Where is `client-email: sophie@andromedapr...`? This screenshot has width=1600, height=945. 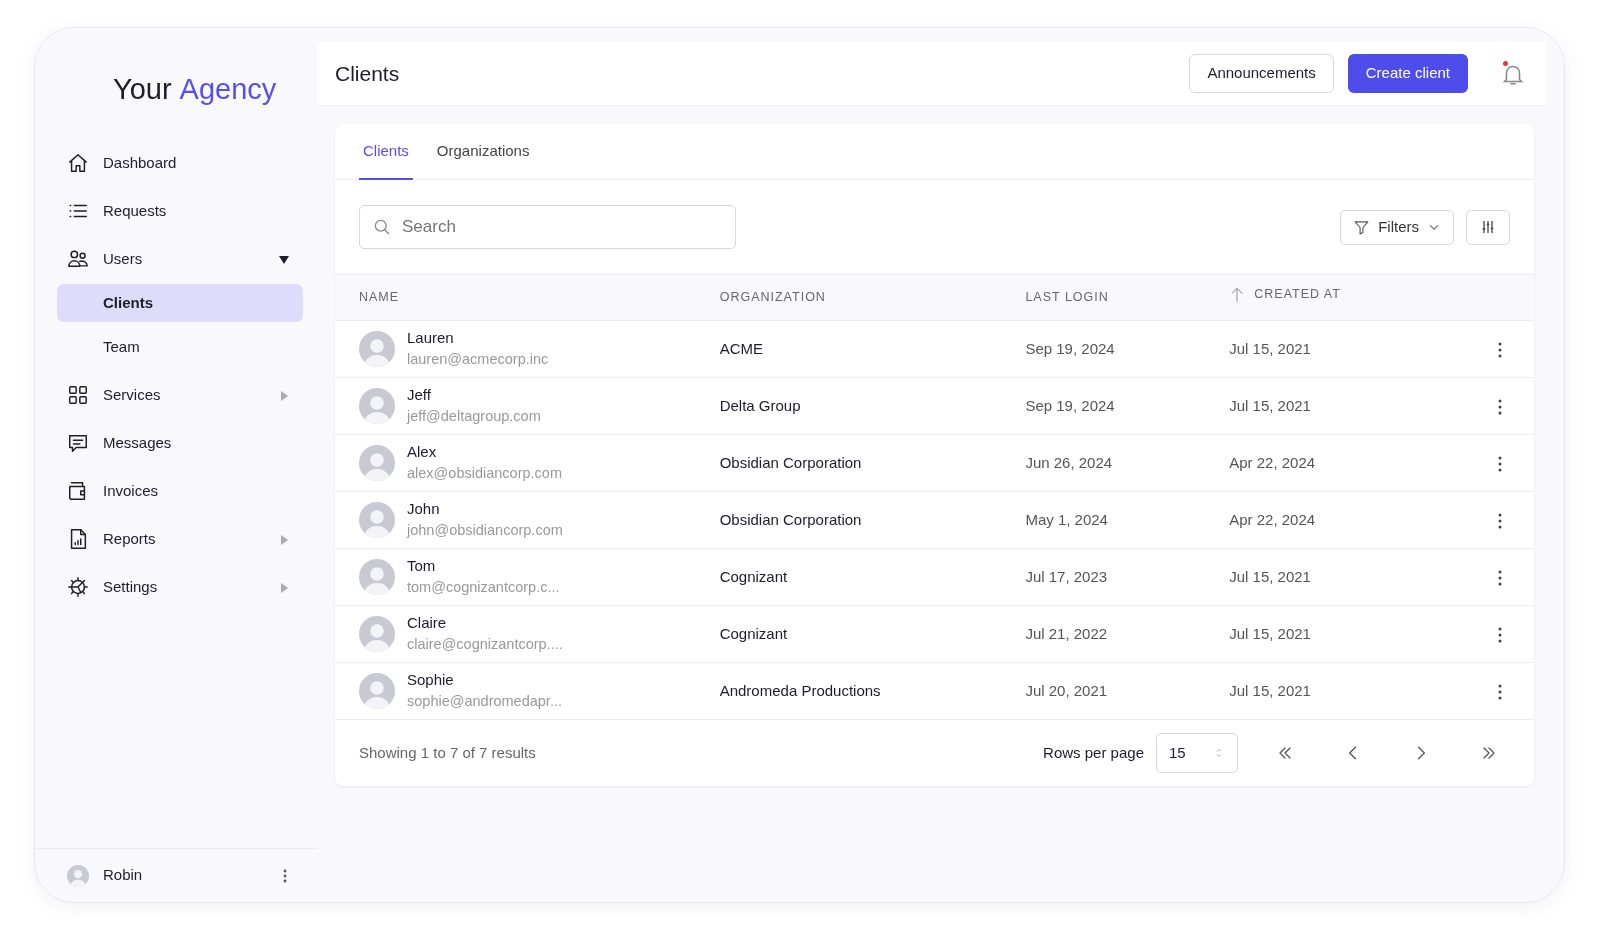
client-email: sophie@andromedapr... is located at coordinates (484, 702).